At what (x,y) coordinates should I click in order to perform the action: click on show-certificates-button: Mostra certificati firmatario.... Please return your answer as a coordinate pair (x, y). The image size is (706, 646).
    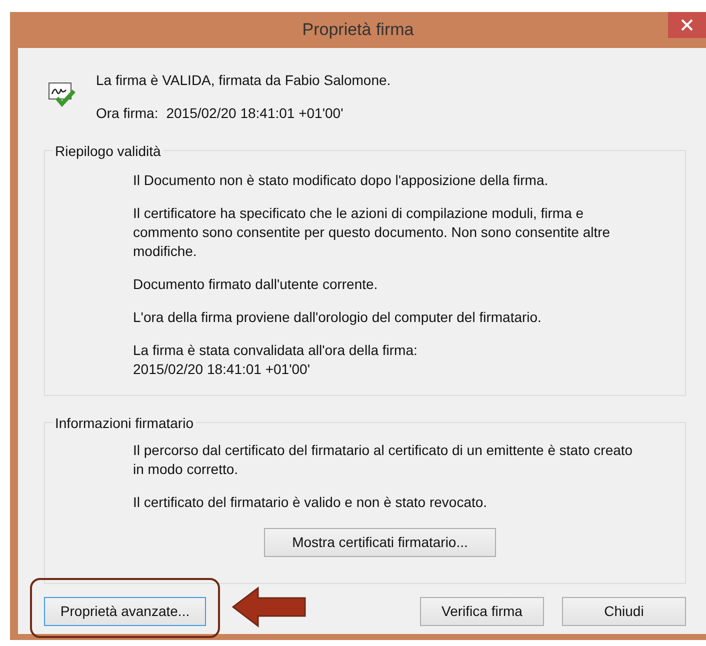
    Looking at the image, I should click on (380, 542).